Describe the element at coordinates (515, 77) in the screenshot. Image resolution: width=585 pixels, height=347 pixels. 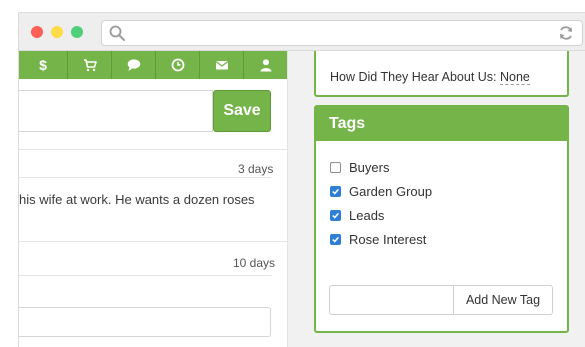
I see `referral-source-value: None` at that location.